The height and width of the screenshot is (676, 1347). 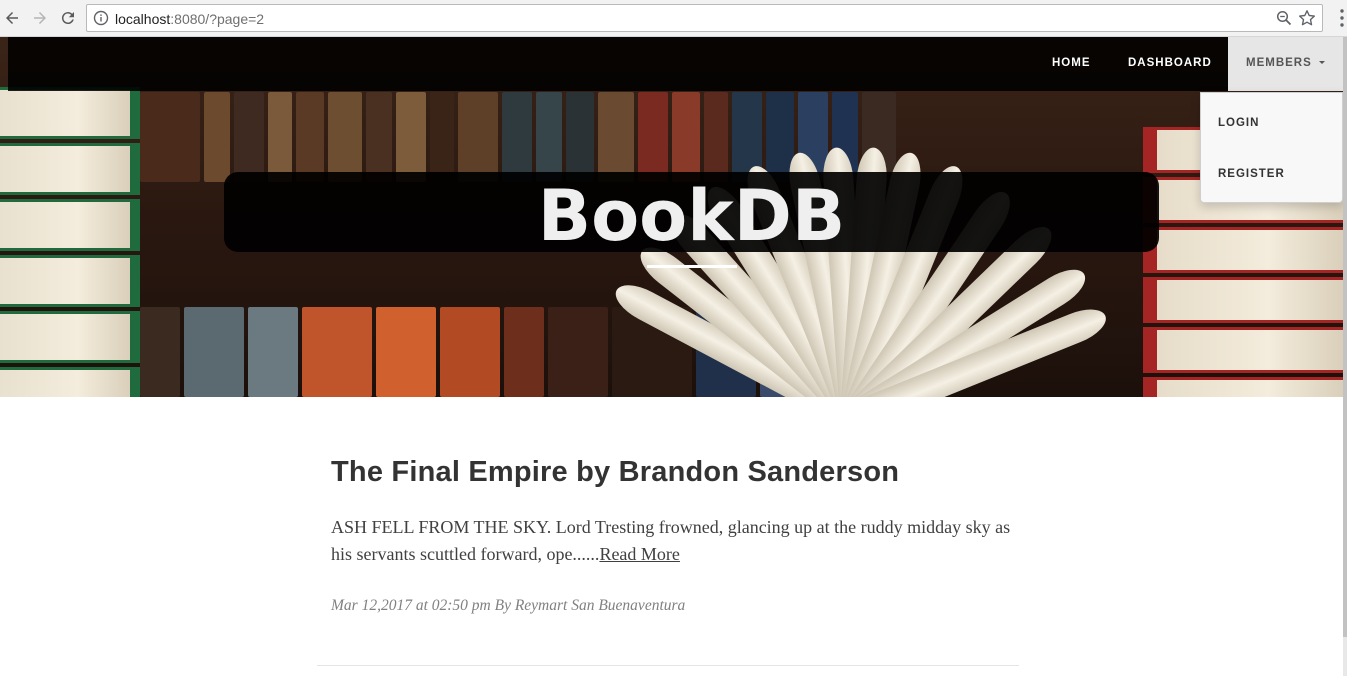 I want to click on nav-members-dropdown-toggle: MEMBERS, so click(x=1285, y=64).